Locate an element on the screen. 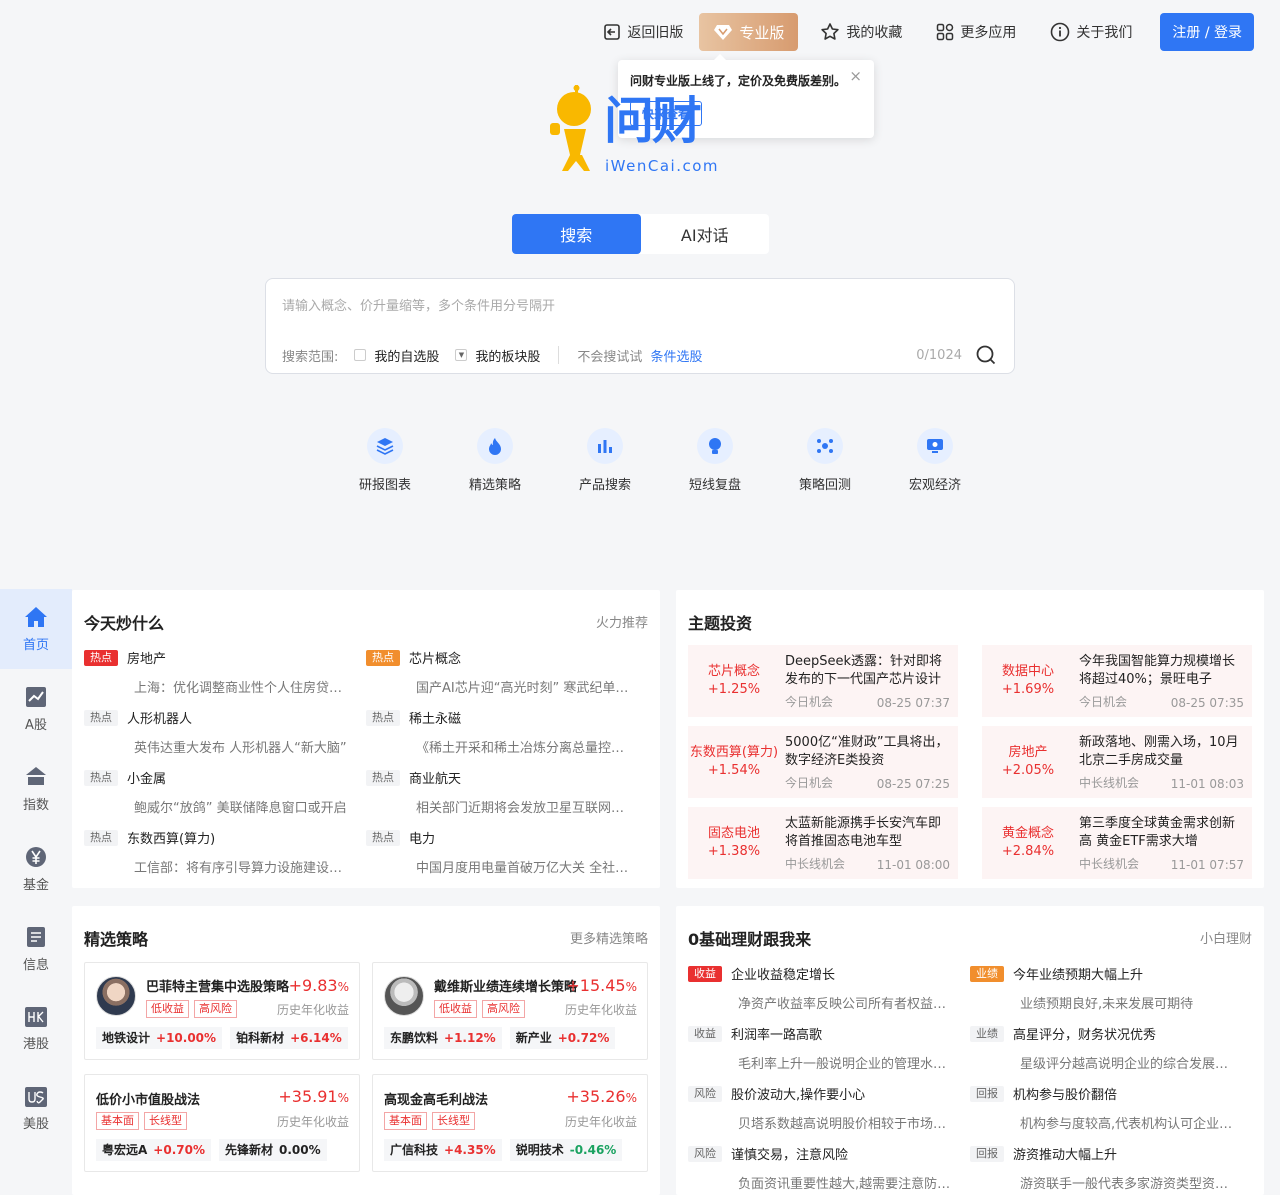  hot-more-link: 火力推荐 is located at coordinates (622, 621).